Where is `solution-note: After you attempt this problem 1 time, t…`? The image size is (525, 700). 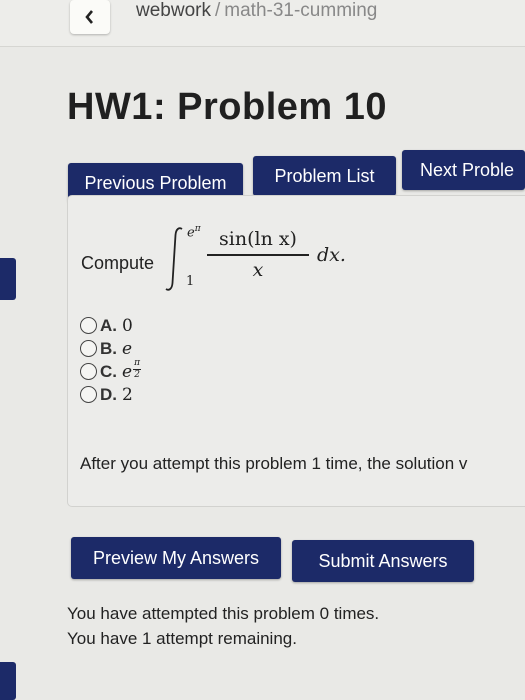
solution-note: After you attempt this problem 1 time, t… is located at coordinates (274, 463).